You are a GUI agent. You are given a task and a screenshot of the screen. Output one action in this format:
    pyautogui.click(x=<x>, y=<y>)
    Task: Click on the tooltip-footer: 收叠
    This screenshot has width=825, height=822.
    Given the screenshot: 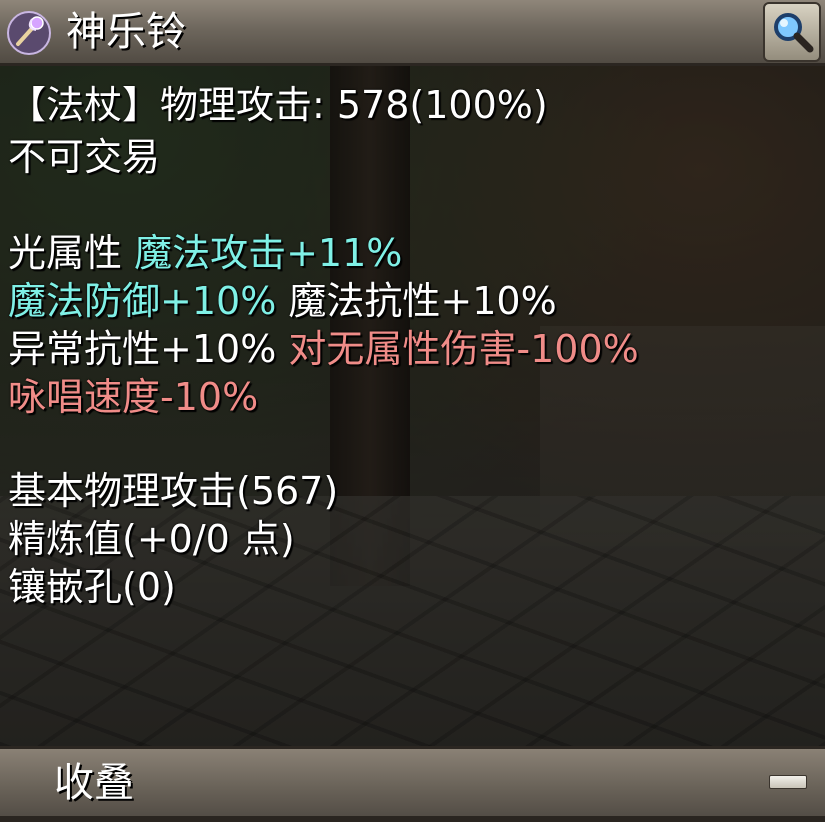 What is the action you would take?
    pyautogui.click(x=412, y=784)
    